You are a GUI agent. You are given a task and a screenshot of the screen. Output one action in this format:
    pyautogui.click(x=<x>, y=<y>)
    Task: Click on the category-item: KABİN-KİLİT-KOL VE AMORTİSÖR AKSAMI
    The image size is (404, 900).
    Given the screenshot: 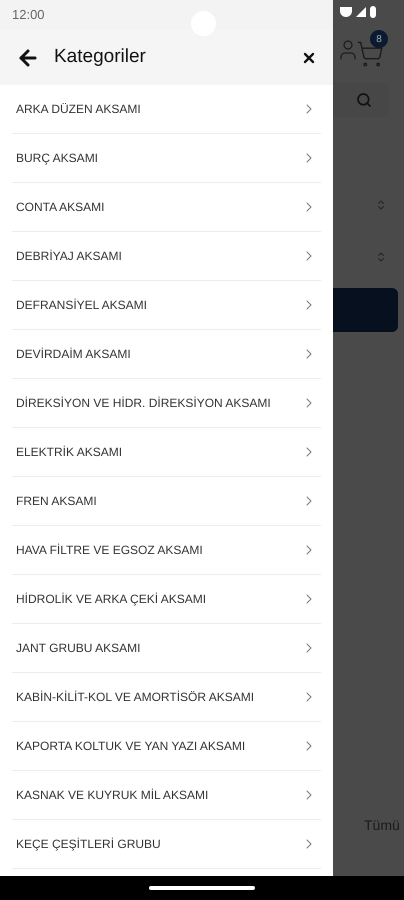 What is the action you would take?
    pyautogui.click(x=166, y=697)
    